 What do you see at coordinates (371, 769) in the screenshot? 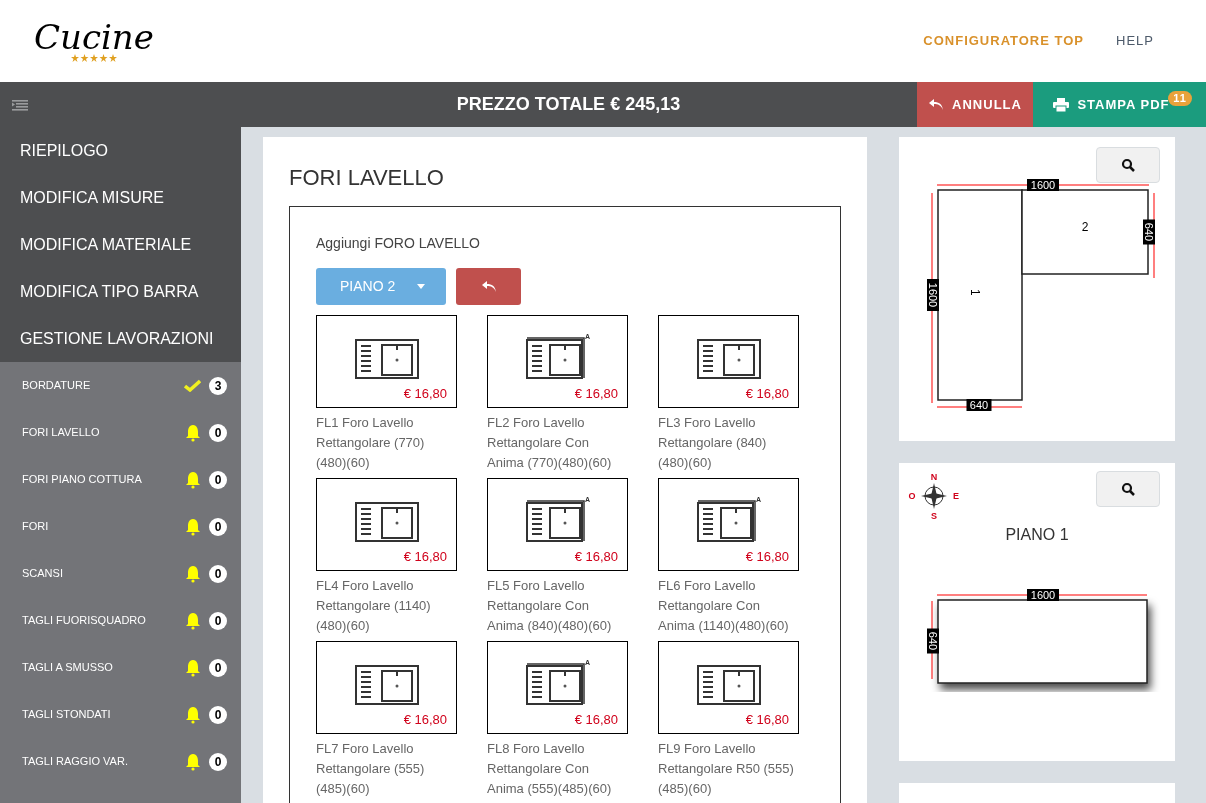
I see `option-label: FL7 Foro Lavello Rettangolare (555) (485)(60)` at bounding box center [371, 769].